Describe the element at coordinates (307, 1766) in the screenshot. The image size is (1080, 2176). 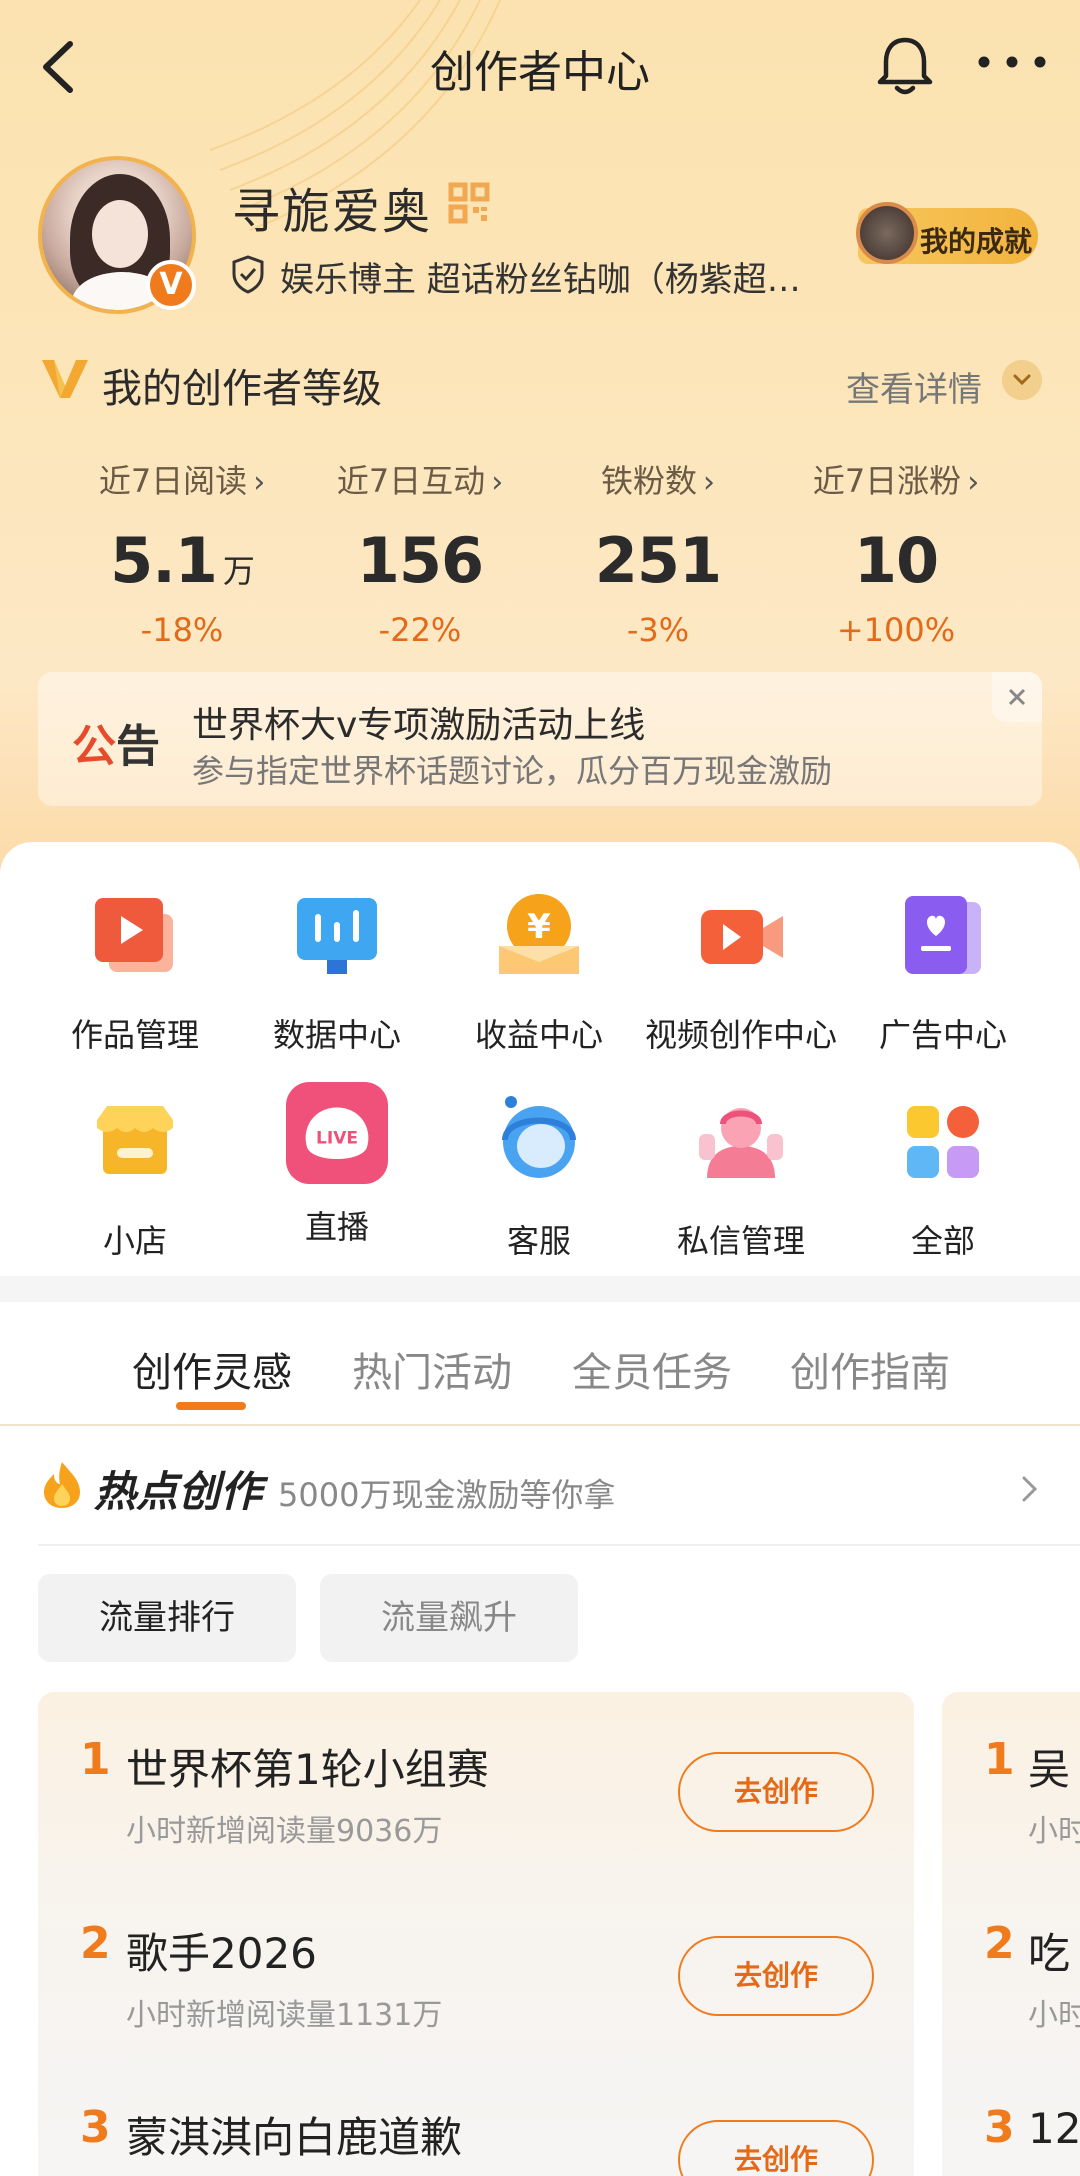
I see `topic-title: 世界杯第1轮小组赛` at that location.